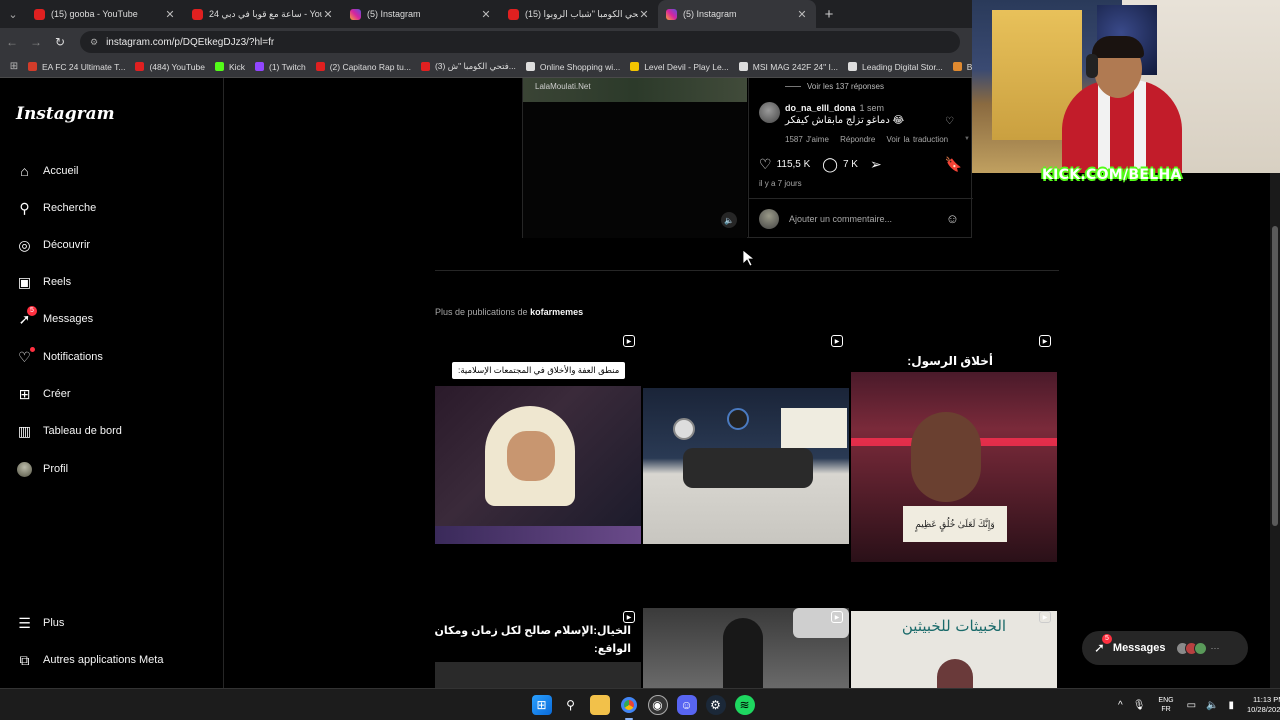 Image resolution: width=1280 pixels, height=720 pixels. Describe the element at coordinates (25, 356) in the screenshot. I see `heart-icon: ♡` at that location.